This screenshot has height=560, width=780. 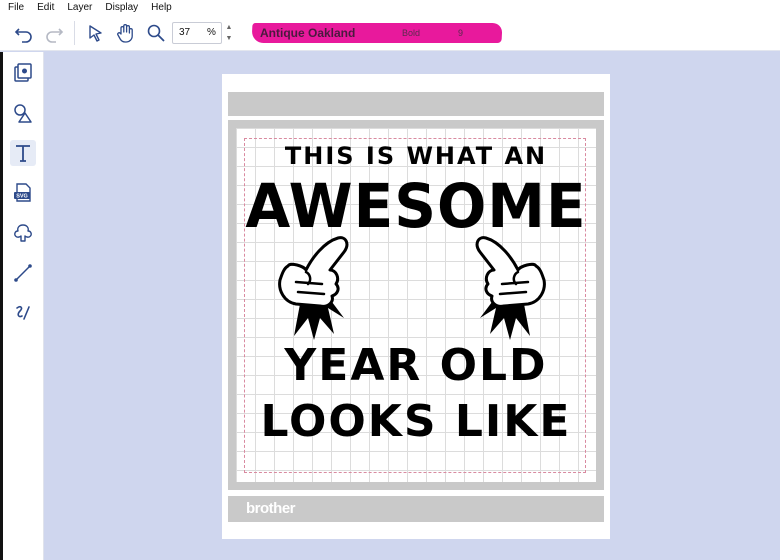 What do you see at coordinates (96, 33) in the screenshot?
I see `pointer-icon` at bounding box center [96, 33].